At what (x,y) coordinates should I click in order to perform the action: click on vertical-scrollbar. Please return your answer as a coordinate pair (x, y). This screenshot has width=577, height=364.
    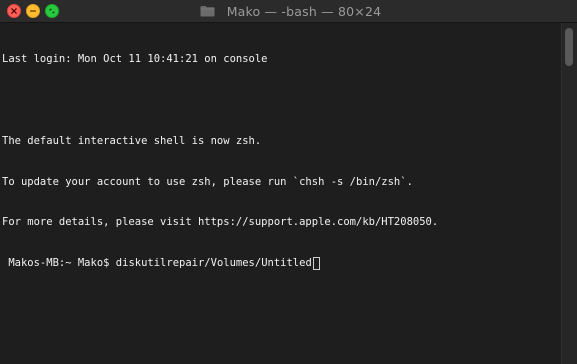
    Looking at the image, I should click on (569, 193).